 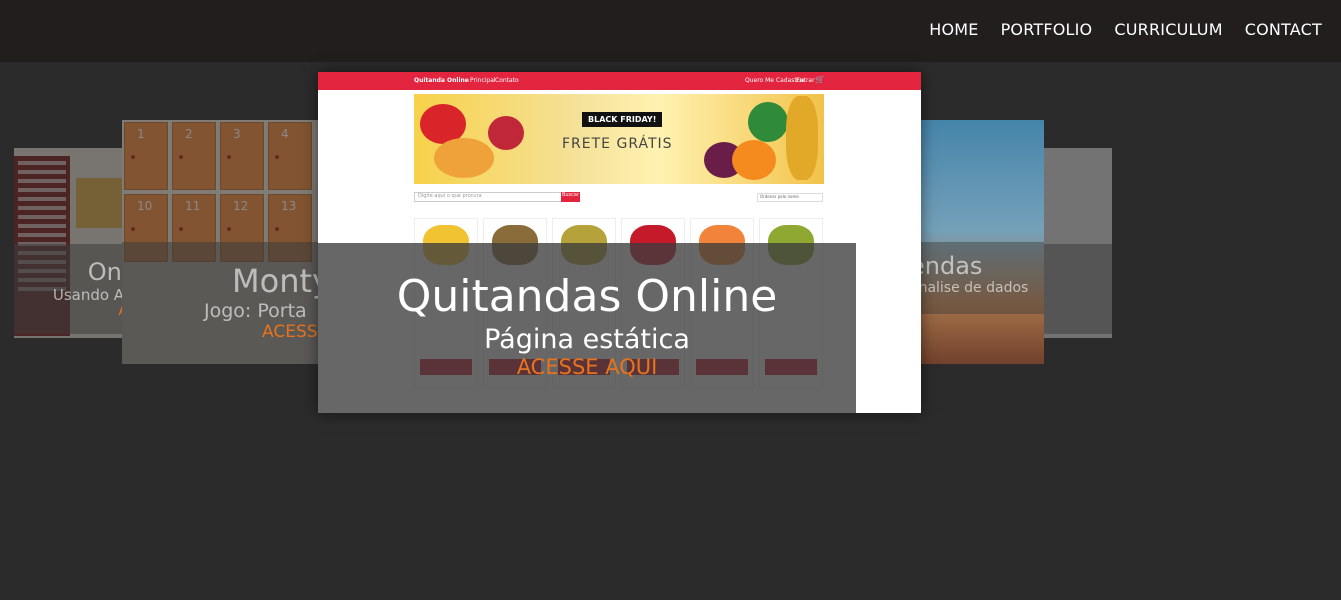 I want to click on card-caption: endas analise de dados, so click(x=972, y=278).